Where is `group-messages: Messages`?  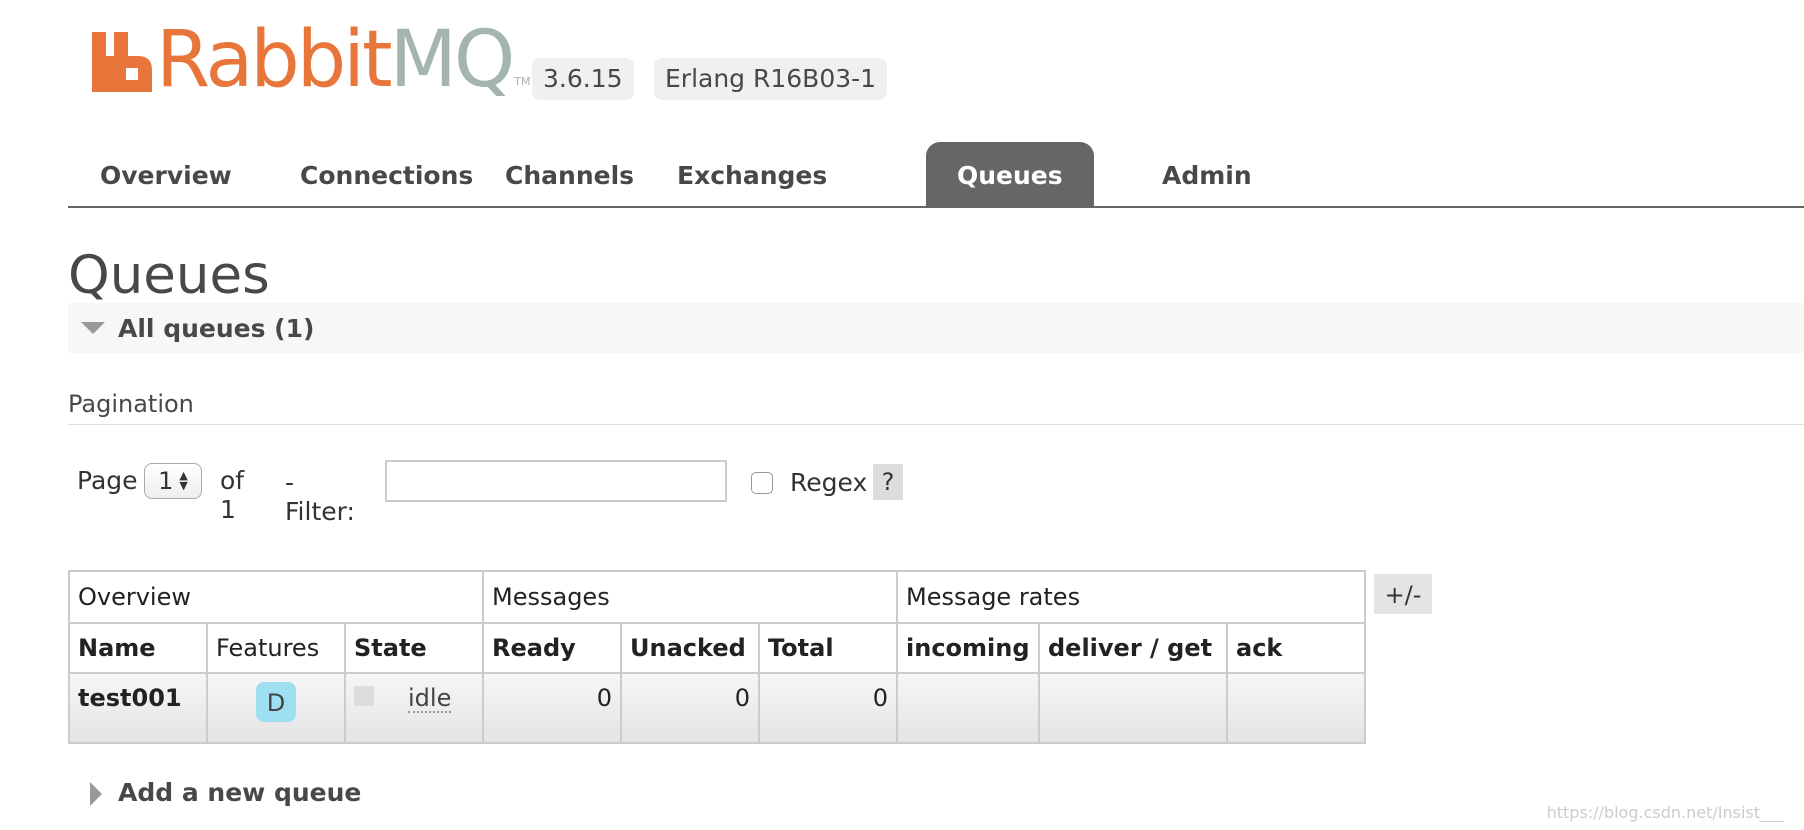 group-messages: Messages is located at coordinates (690, 597).